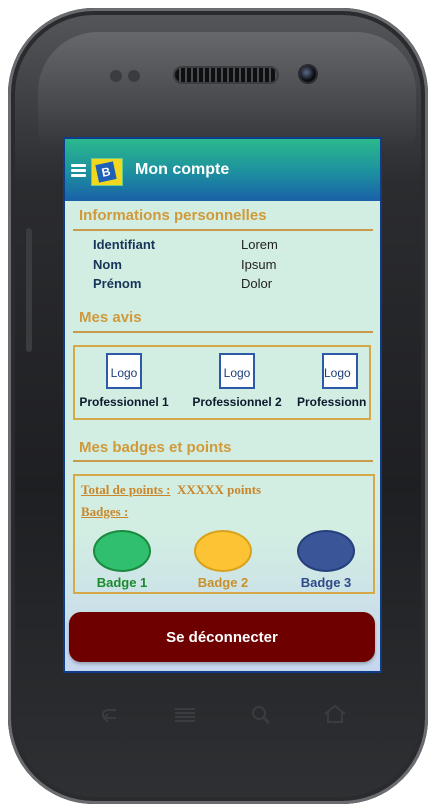 This screenshot has width=440, height=812. Describe the element at coordinates (122, 582) in the screenshot. I see `badge-label: Badge 1` at that location.